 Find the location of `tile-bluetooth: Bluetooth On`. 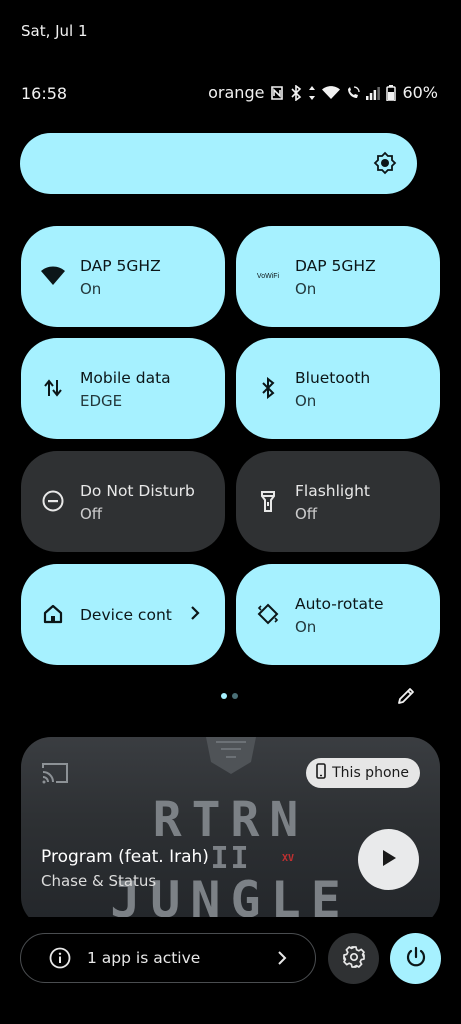

tile-bluetooth: Bluetooth On is located at coordinates (338, 388).